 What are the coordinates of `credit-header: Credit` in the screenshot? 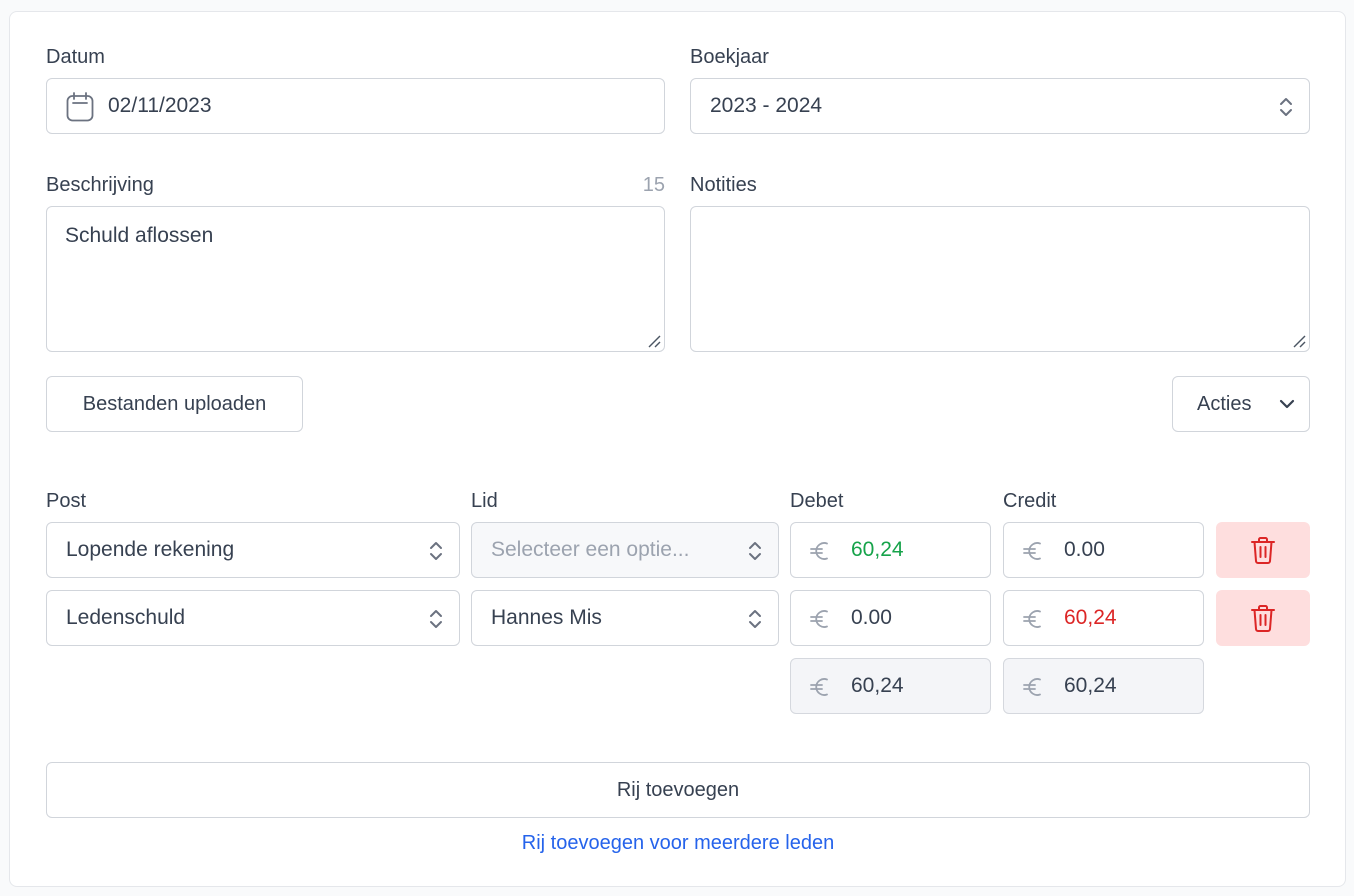 It's located at (1030, 501).